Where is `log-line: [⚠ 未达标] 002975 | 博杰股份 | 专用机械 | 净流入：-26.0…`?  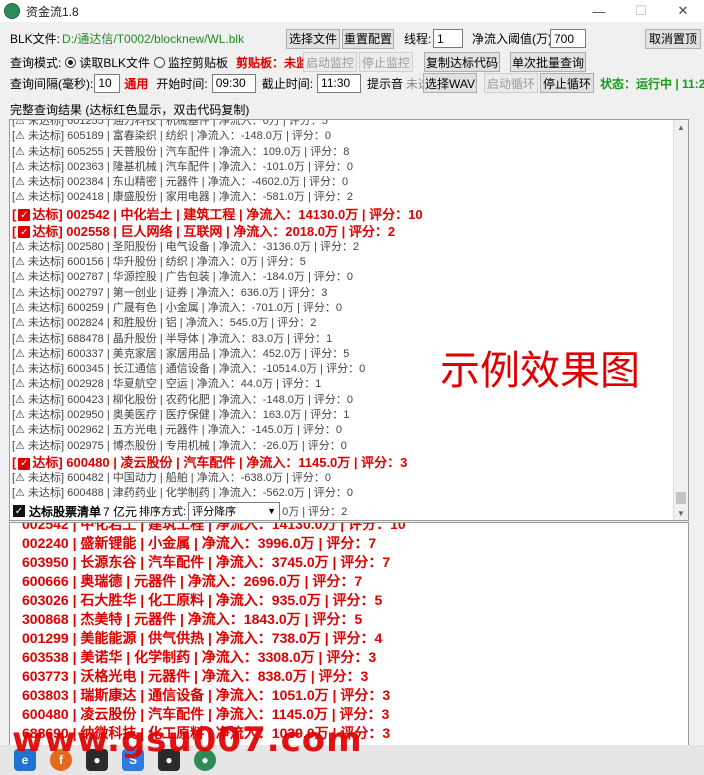 log-line: [⚠ 未达标] 002975 | 博杰股份 | 专用机械 | 净流入：-26.0… is located at coordinates (342, 446).